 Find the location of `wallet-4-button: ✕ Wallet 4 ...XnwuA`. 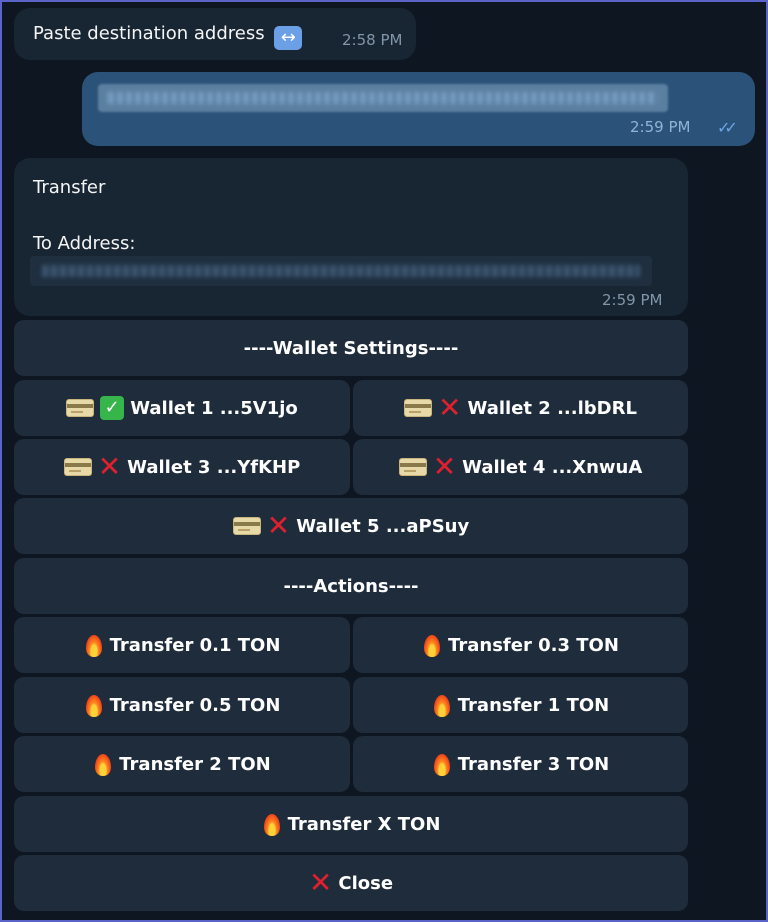

wallet-4-button: ✕ Wallet 4 ...XnwuA is located at coordinates (520, 467).